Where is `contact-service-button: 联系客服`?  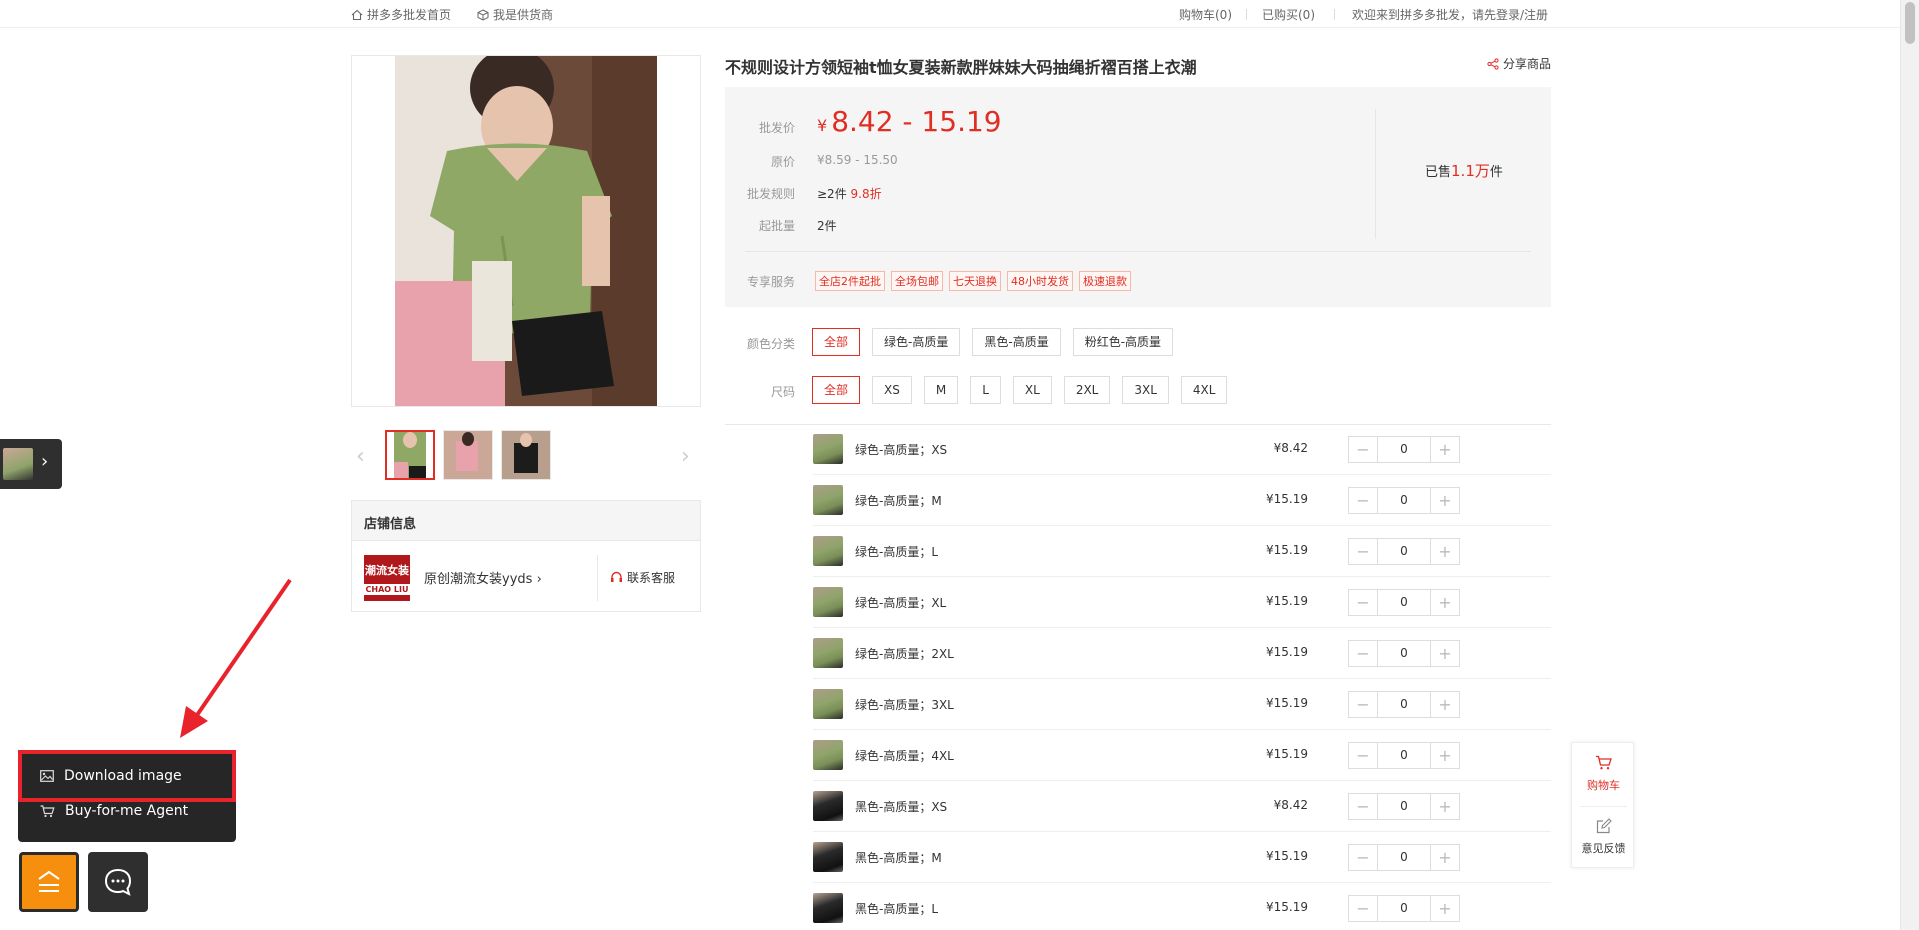 contact-service-button: 联系客服 is located at coordinates (642, 577).